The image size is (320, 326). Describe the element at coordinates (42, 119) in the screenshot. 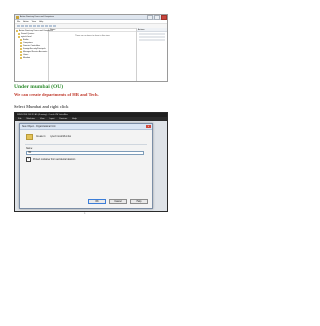

I see `vbox-menu-view: View` at that location.